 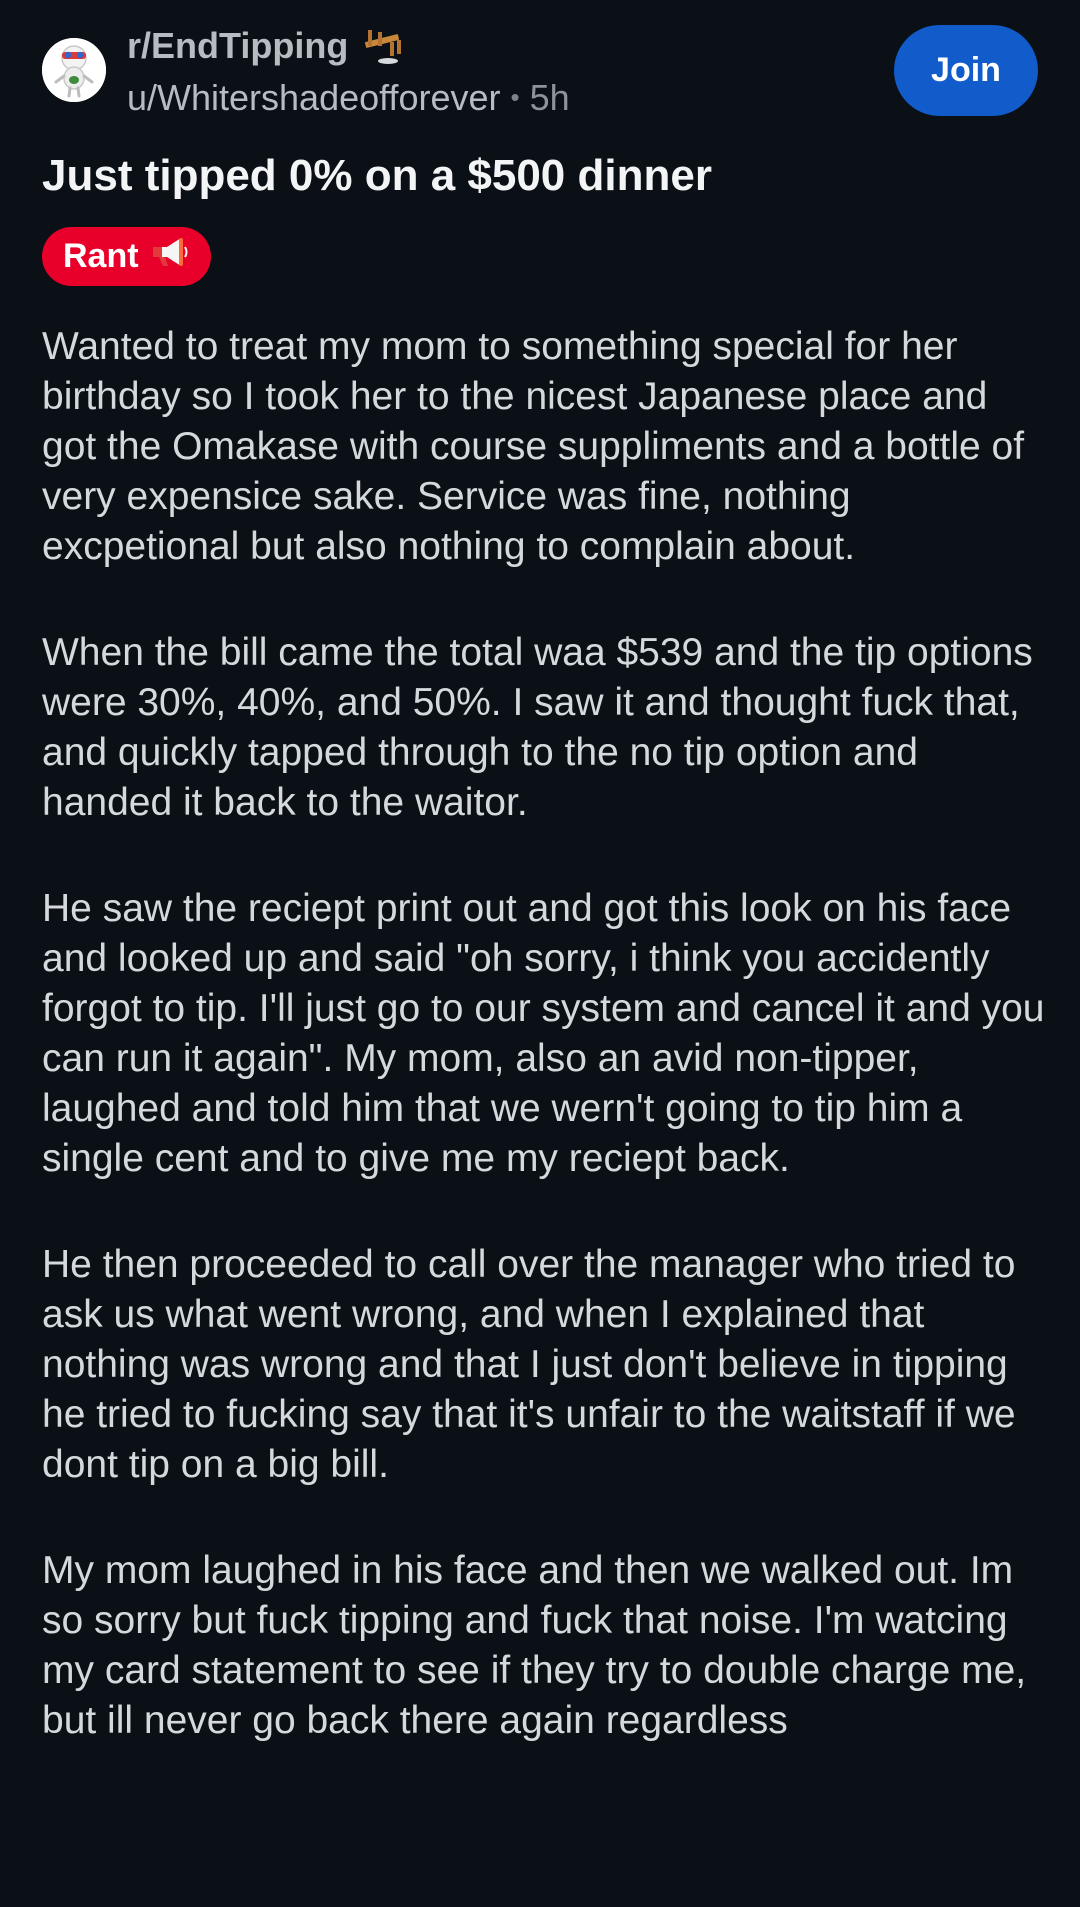 I want to click on subreddit-avatar, so click(x=74, y=70).